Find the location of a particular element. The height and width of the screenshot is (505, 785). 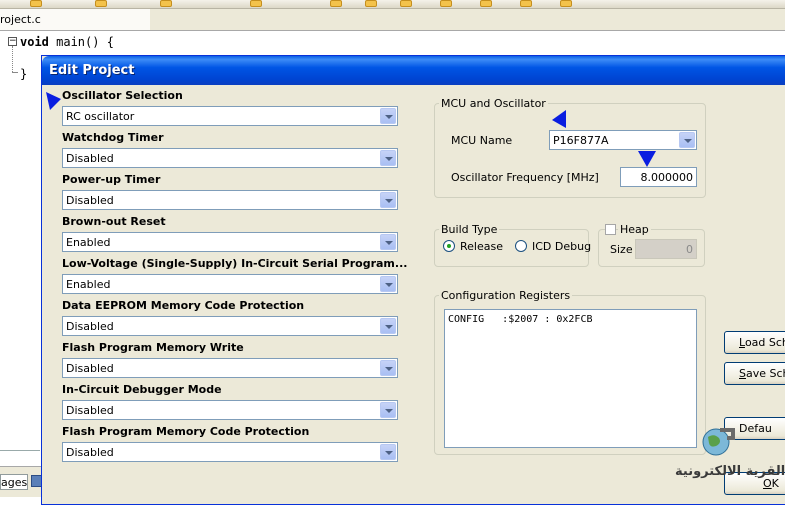

mcu-name-value: P16F877A is located at coordinates (581, 140).